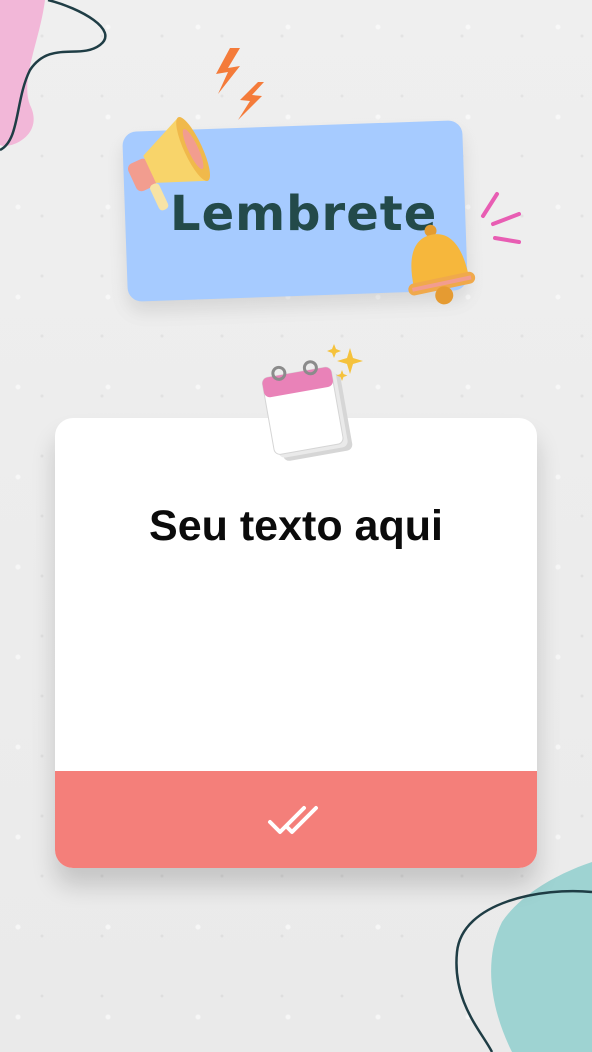  What do you see at coordinates (523, 957) in the screenshot?
I see `teal-blob-decoration` at bounding box center [523, 957].